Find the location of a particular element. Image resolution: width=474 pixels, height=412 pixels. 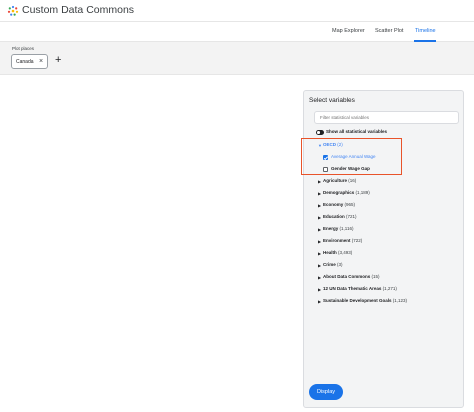

tree-item-label: About Data Commons (15) is located at coordinates (351, 276).